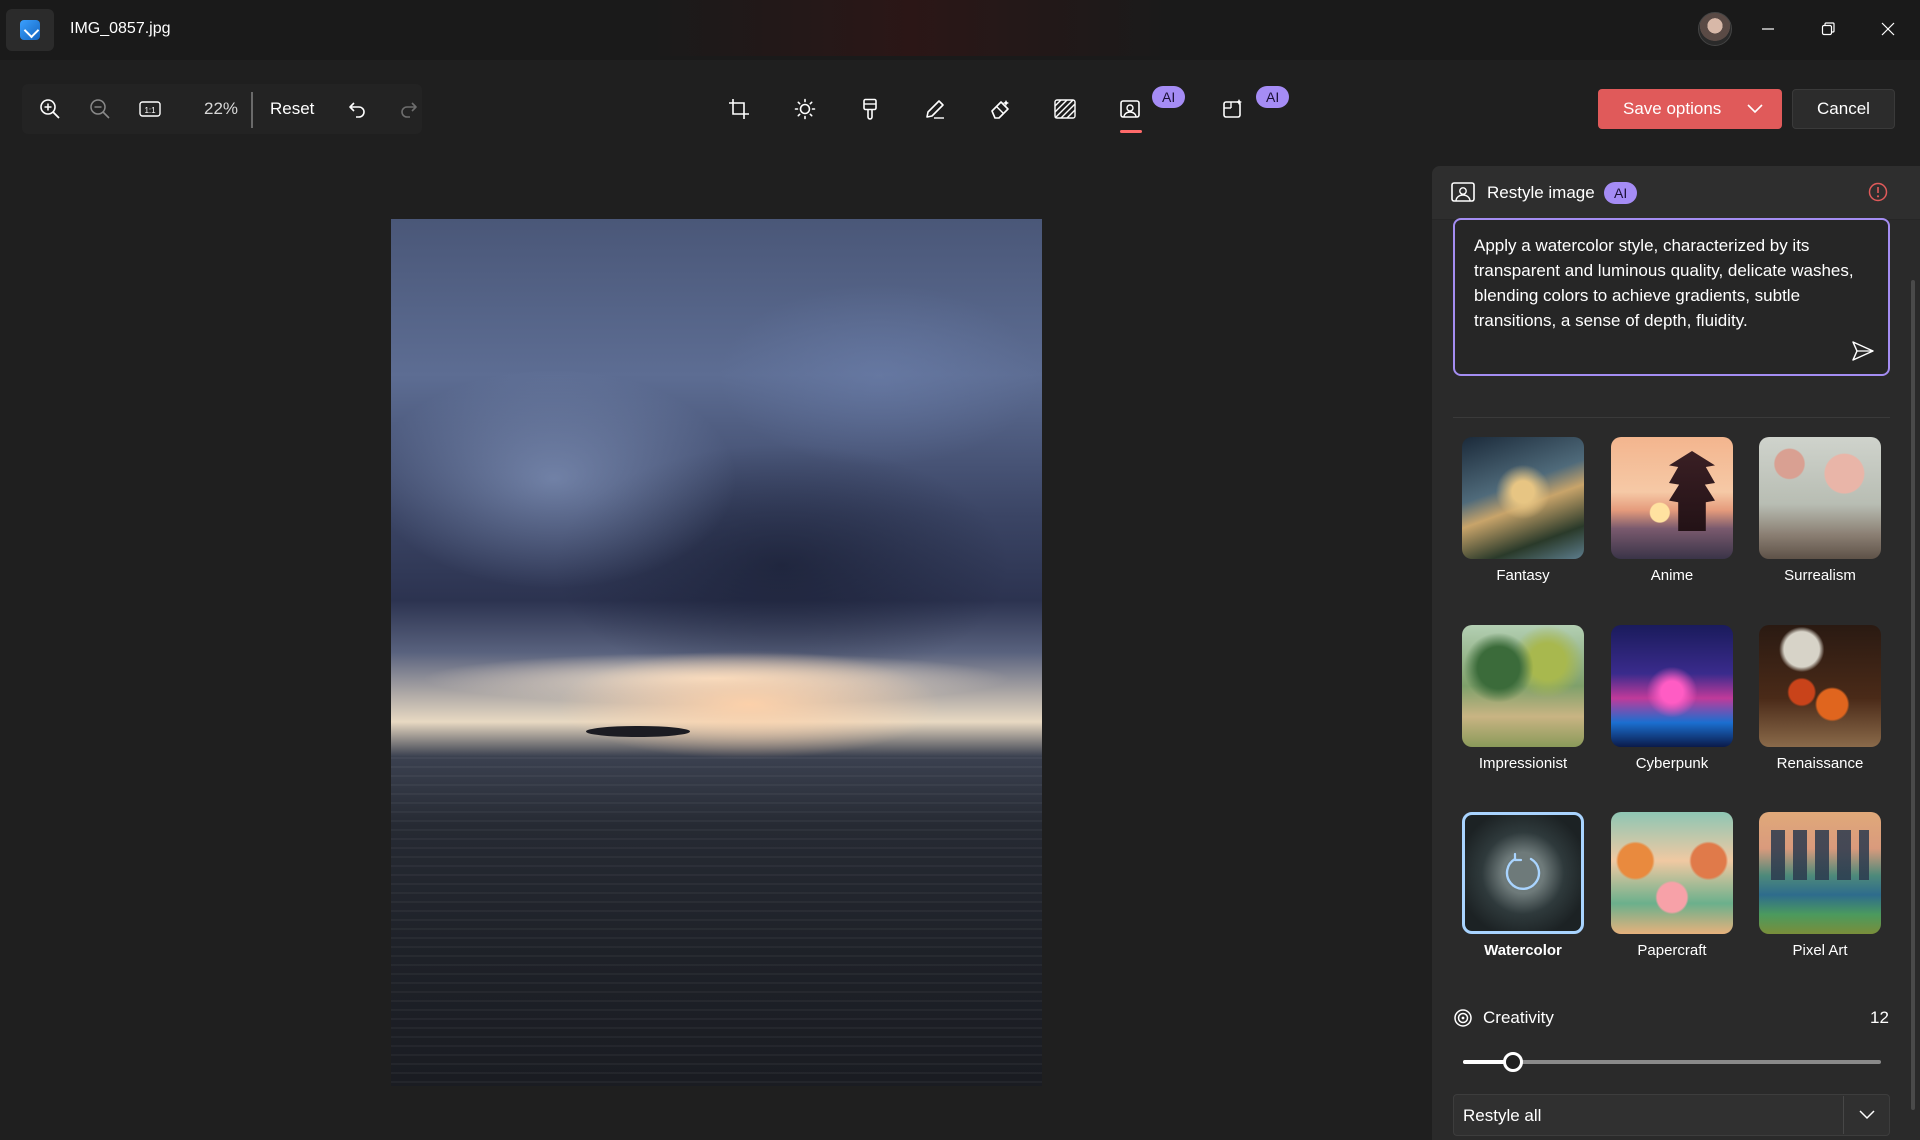 Image resolution: width=1920 pixels, height=1140 pixels. I want to click on undo-button, so click(358, 109).